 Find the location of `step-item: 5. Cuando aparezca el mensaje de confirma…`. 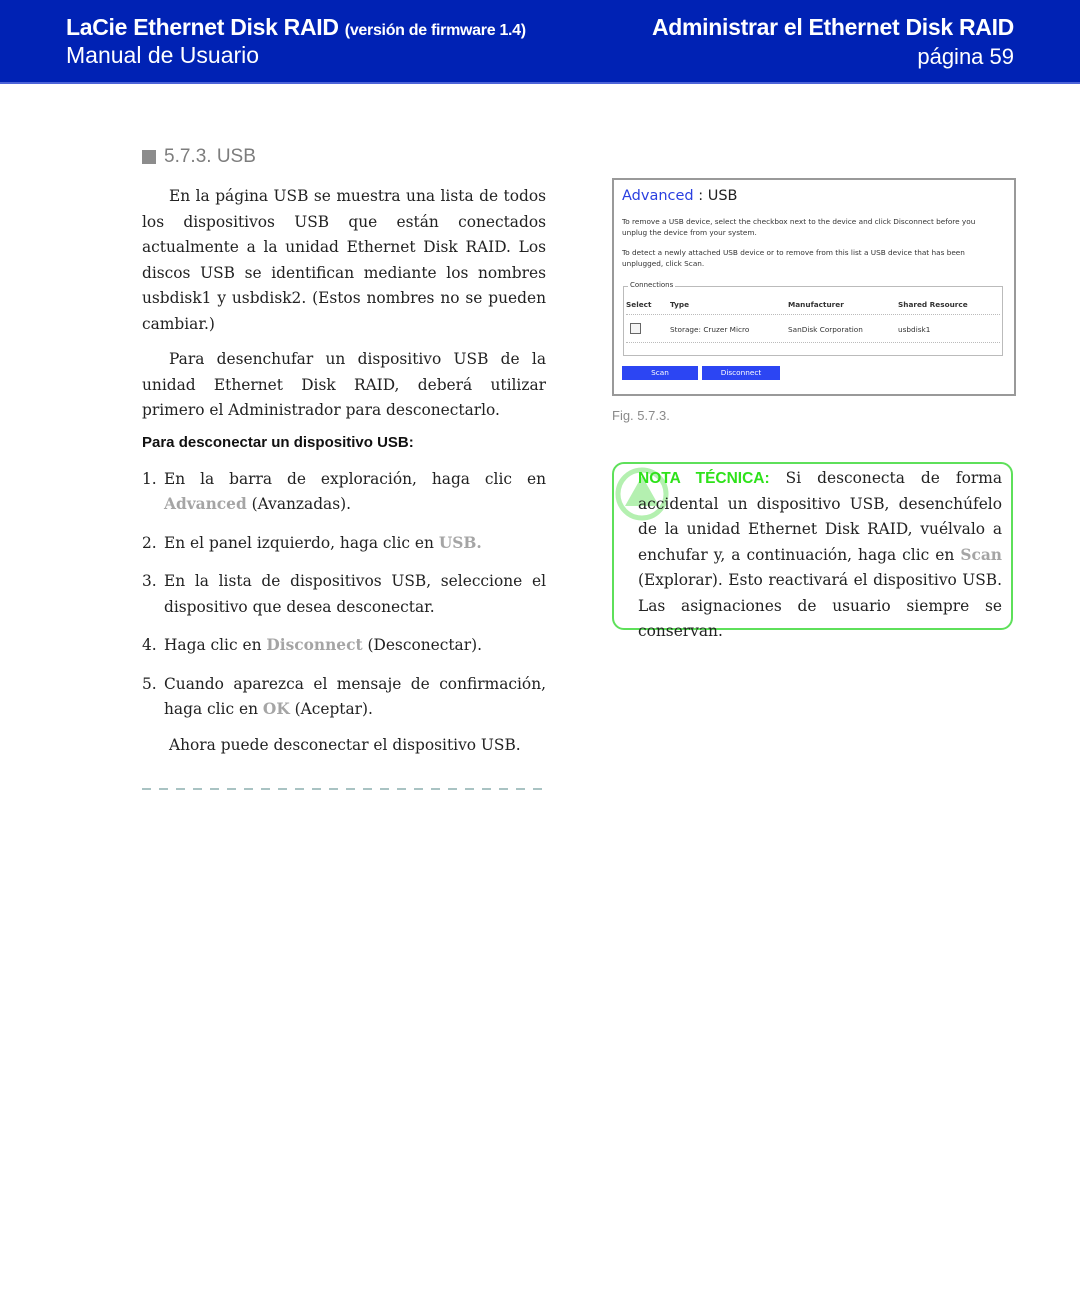

step-item: 5. Cuando aparezca el mensaje de confirma… is located at coordinates (344, 697).